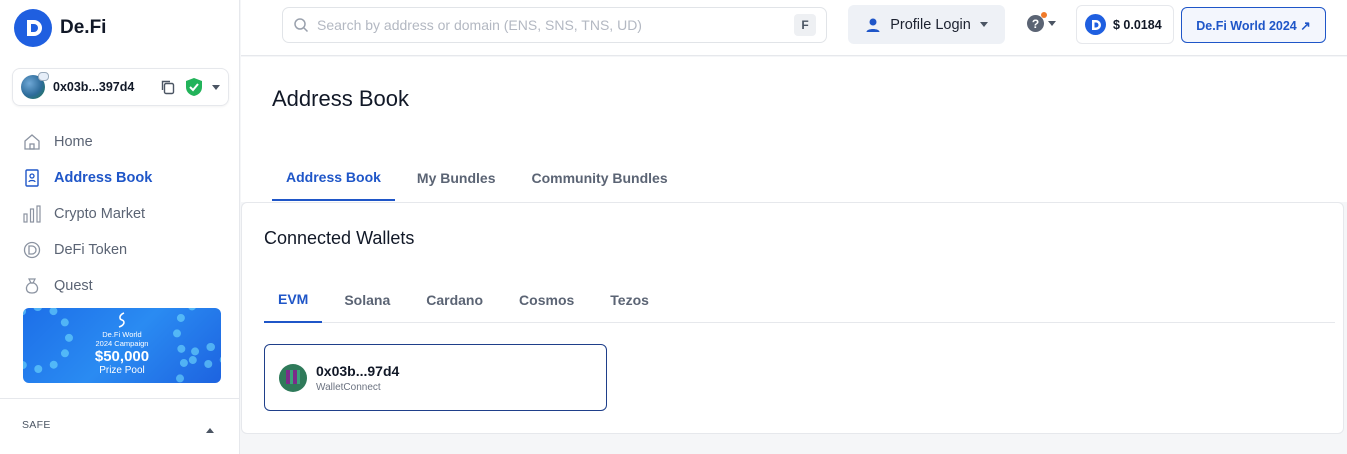  What do you see at coordinates (32, 214) in the screenshot?
I see `bar-chart-icon` at bounding box center [32, 214].